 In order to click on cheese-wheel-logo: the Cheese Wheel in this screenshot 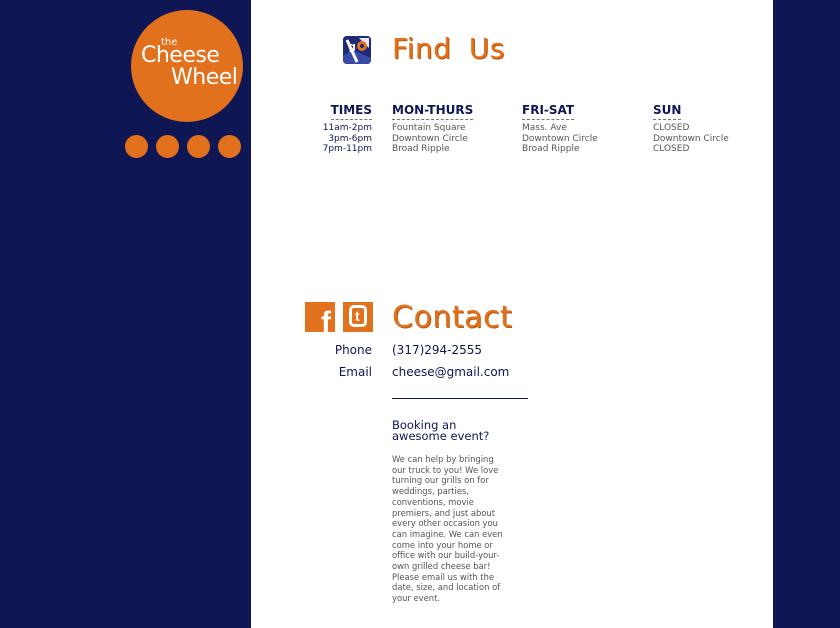, I will do `click(187, 66)`.